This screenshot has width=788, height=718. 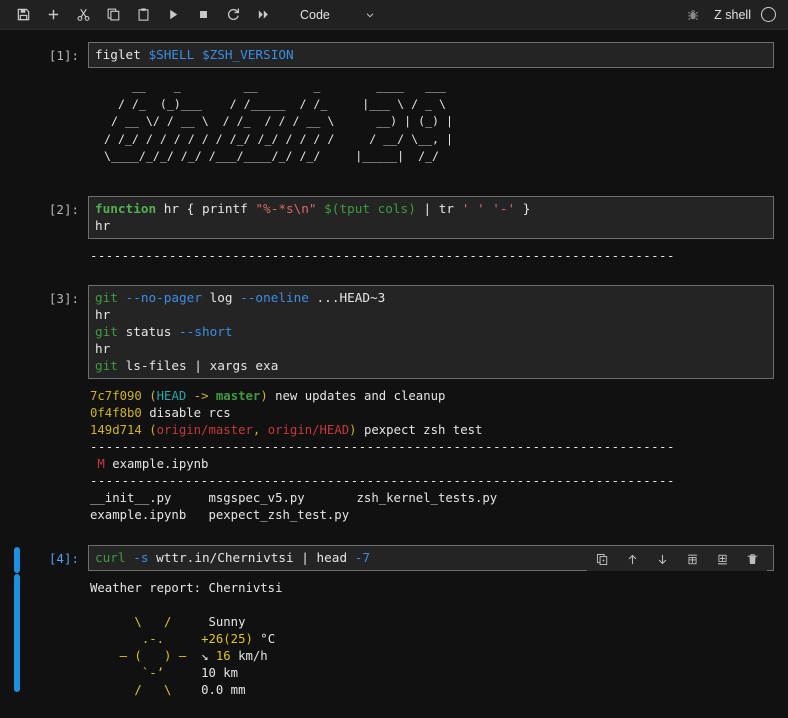 What do you see at coordinates (203, 15) in the screenshot?
I see `stop-kernel-button` at bounding box center [203, 15].